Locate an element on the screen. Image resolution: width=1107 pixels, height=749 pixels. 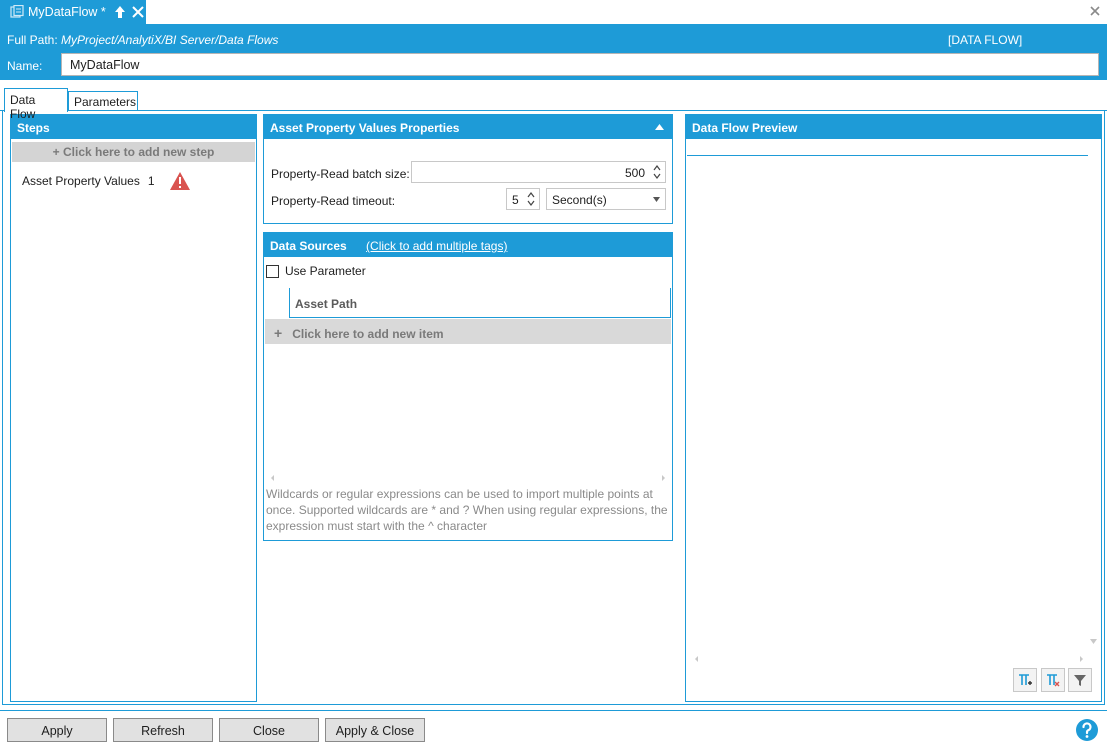
add-column-button is located at coordinates (1025, 680).